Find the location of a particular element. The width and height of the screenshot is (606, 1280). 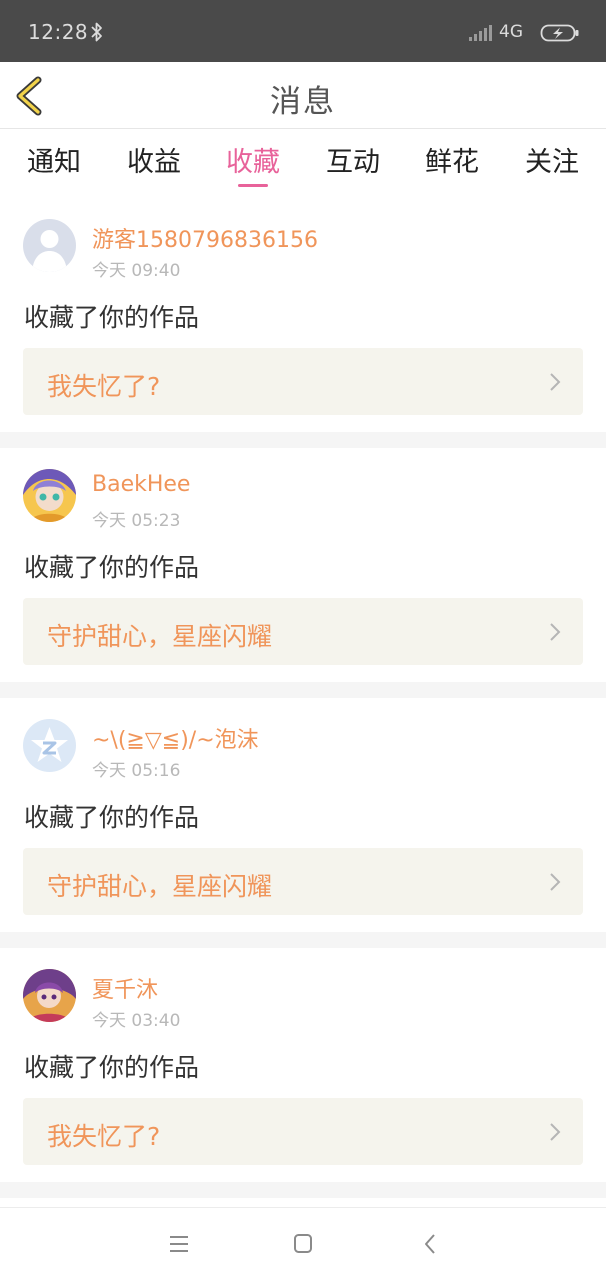

battery-charging-icon is located at coordinates (559, 33).